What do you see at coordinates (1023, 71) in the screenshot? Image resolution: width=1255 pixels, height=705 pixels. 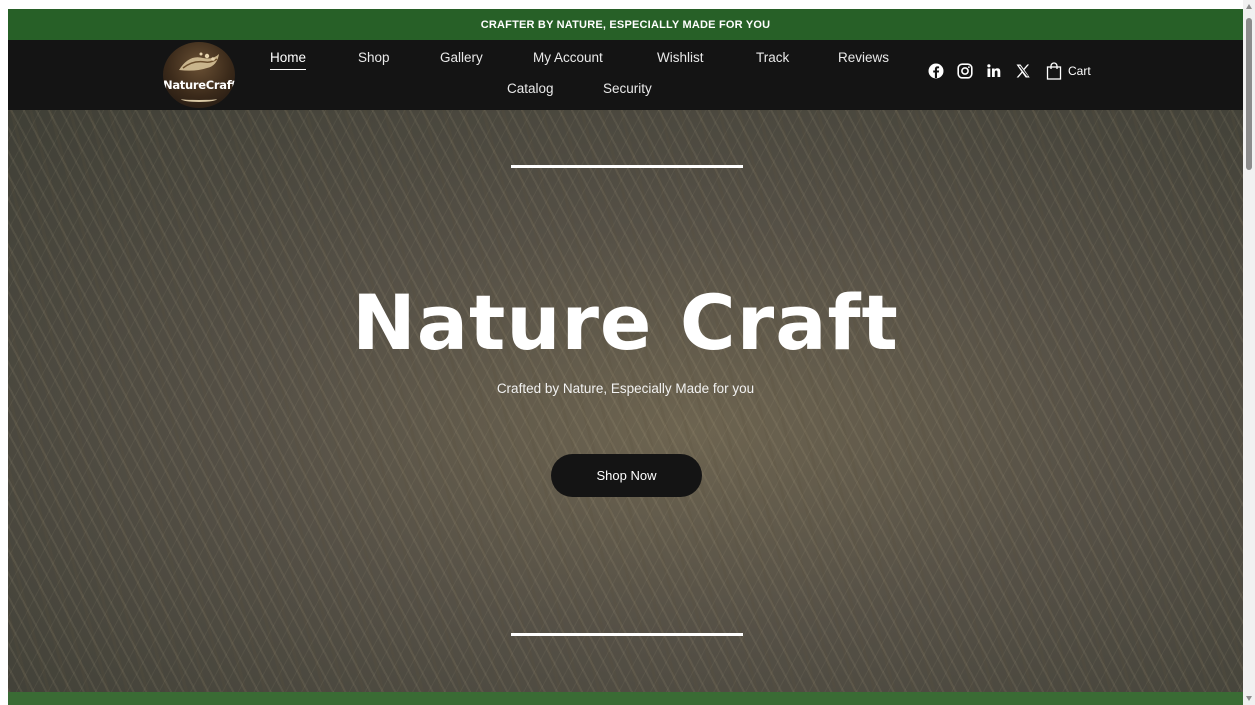 I see `x-icon` at bounding box center [1023, 71].